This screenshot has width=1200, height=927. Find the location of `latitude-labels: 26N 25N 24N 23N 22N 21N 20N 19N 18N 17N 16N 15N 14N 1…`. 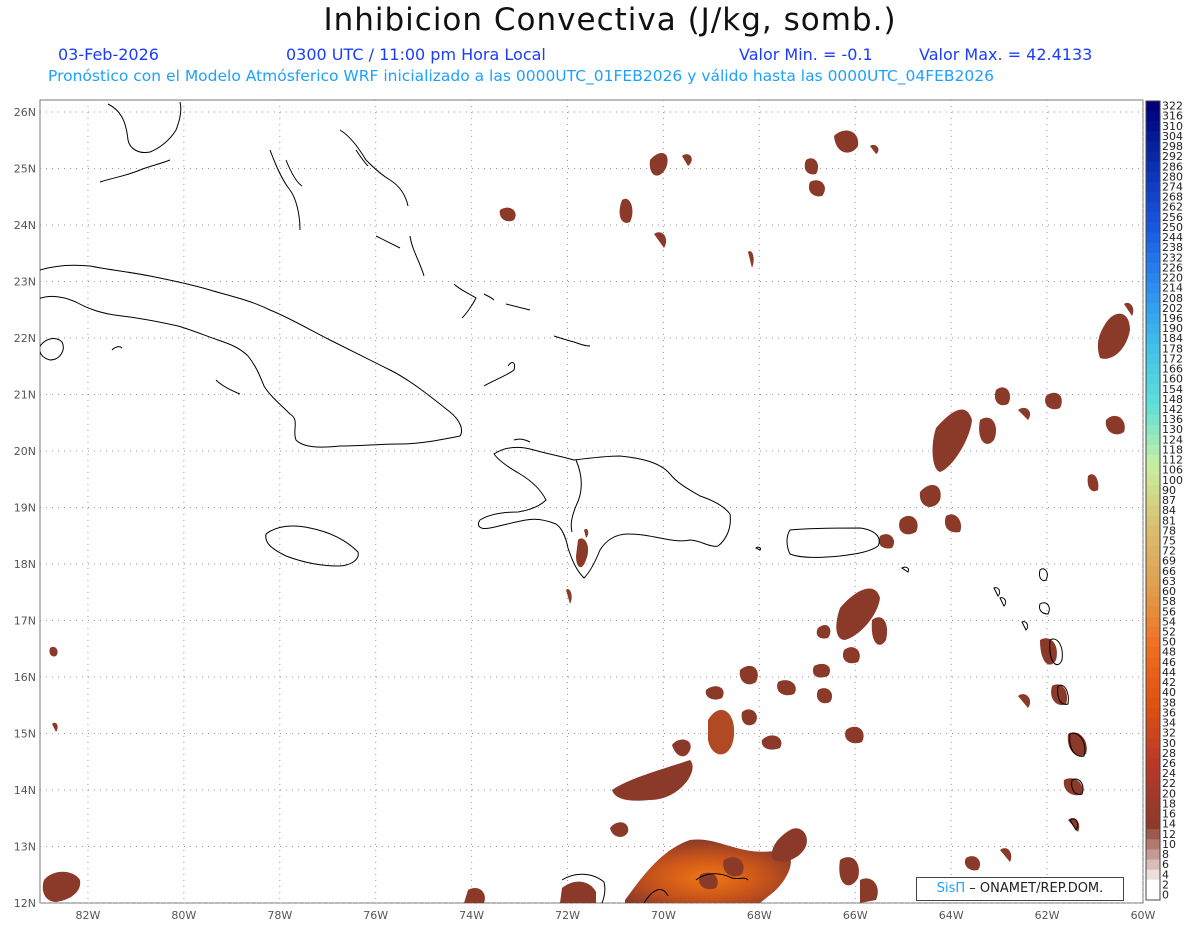

latitude-labels: 26N 25N 24N 23N 22N 21N 20N 19N 18N 17N 16N 15N 14N 1… is located at coordinates (25, 508).